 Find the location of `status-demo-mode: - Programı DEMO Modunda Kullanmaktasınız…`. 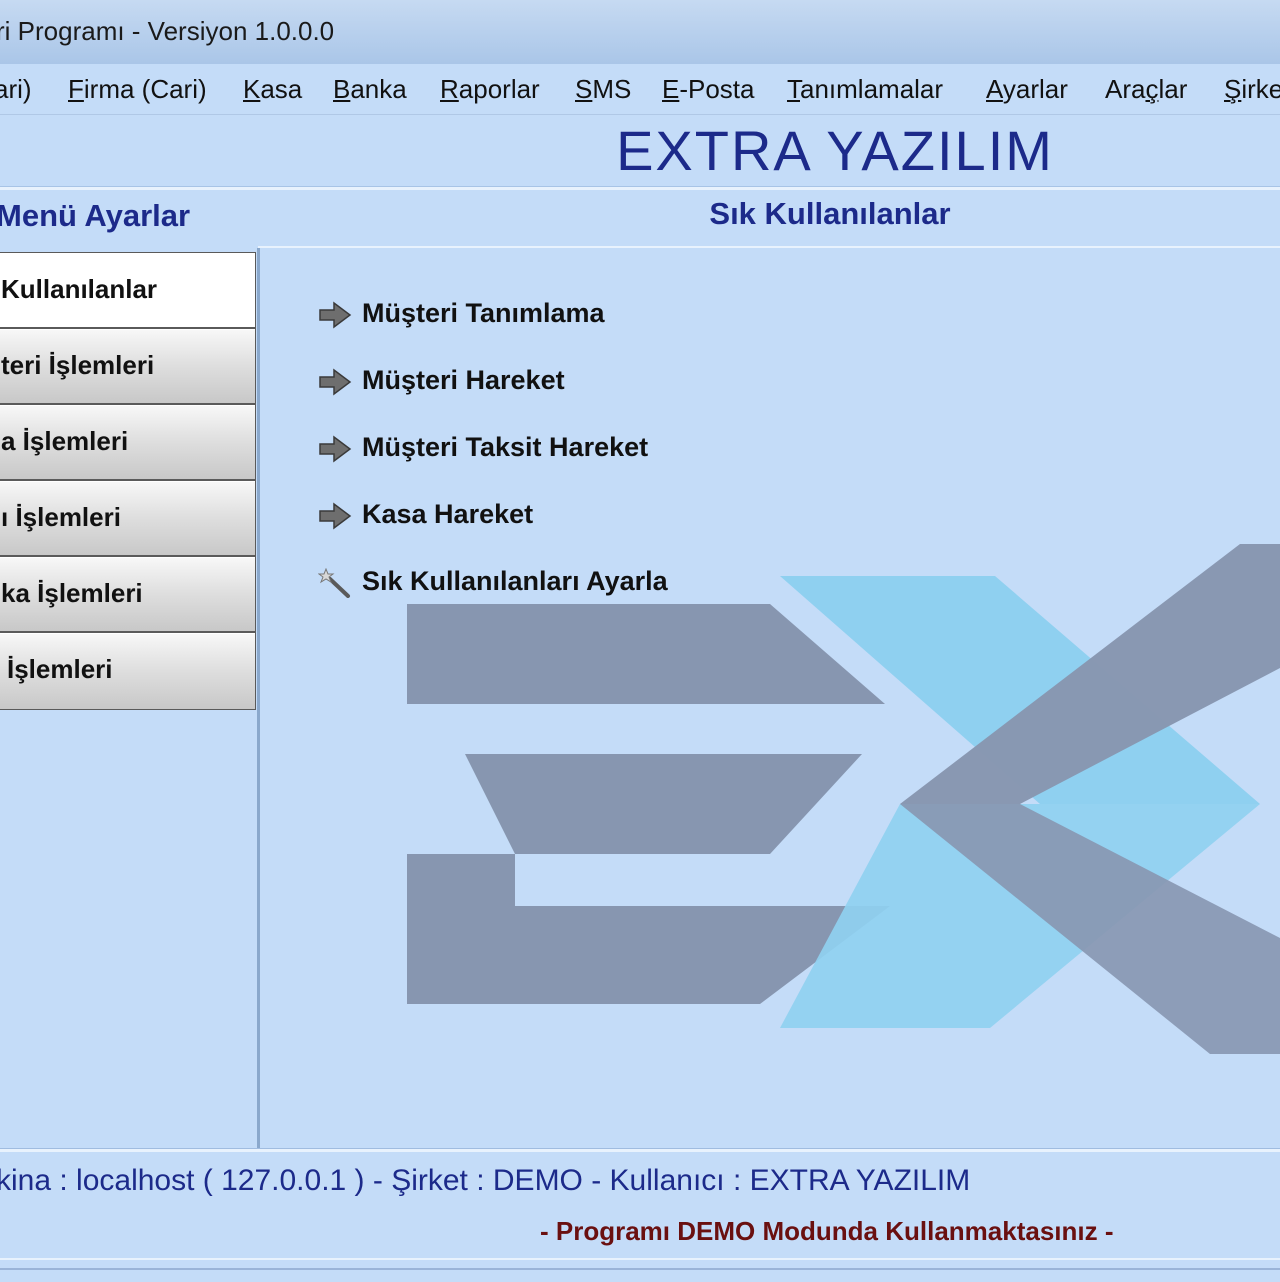

status-demo-mode: - Programı DEMO Modunda Kullanmaktasınız… is located at coordinates (827, 1231).